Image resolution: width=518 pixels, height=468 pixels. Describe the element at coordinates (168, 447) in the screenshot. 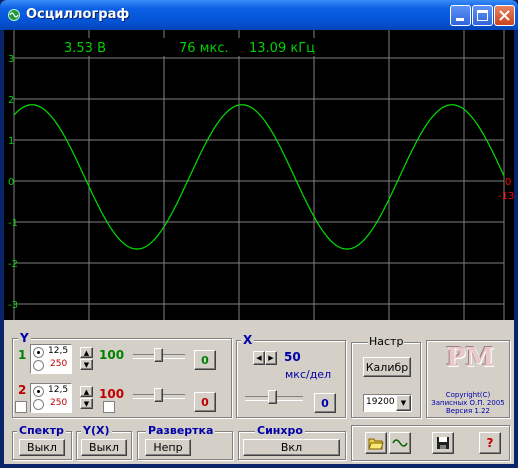

I see `sweep-mode-button: Непр` at that location.